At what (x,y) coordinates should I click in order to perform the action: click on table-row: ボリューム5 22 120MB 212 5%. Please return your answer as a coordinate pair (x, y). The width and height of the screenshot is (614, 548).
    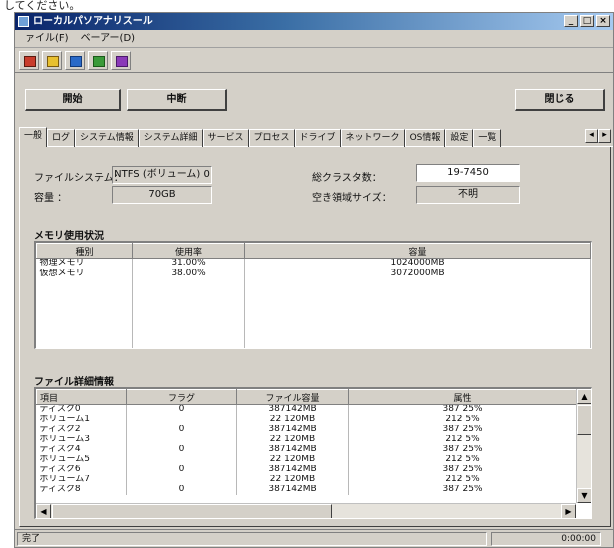
    Looking at the image, I should click on (306, 459).